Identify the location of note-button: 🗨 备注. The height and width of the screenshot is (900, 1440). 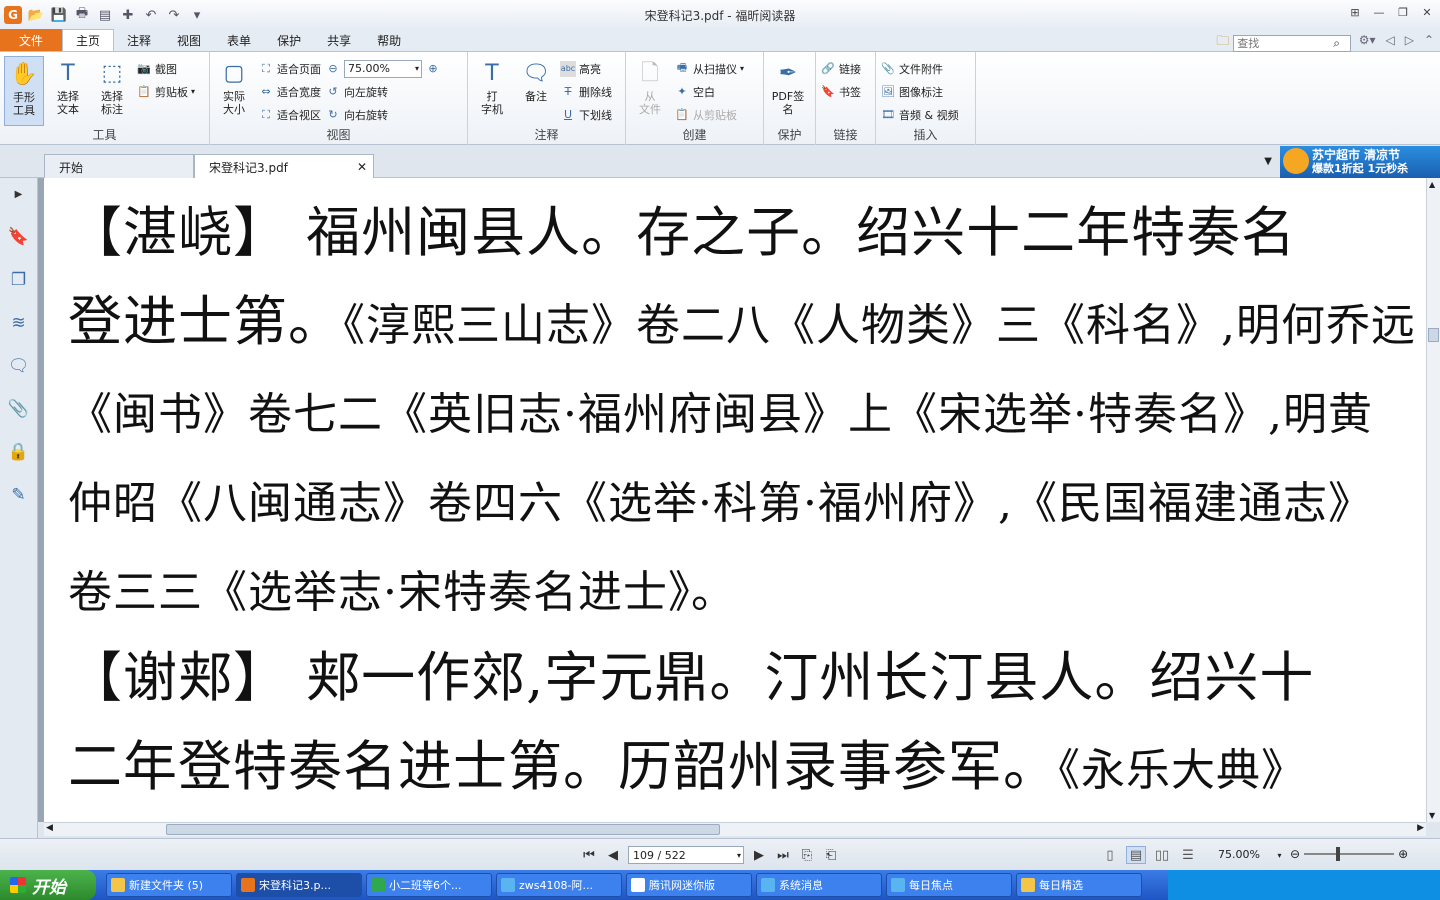
(536, 91).